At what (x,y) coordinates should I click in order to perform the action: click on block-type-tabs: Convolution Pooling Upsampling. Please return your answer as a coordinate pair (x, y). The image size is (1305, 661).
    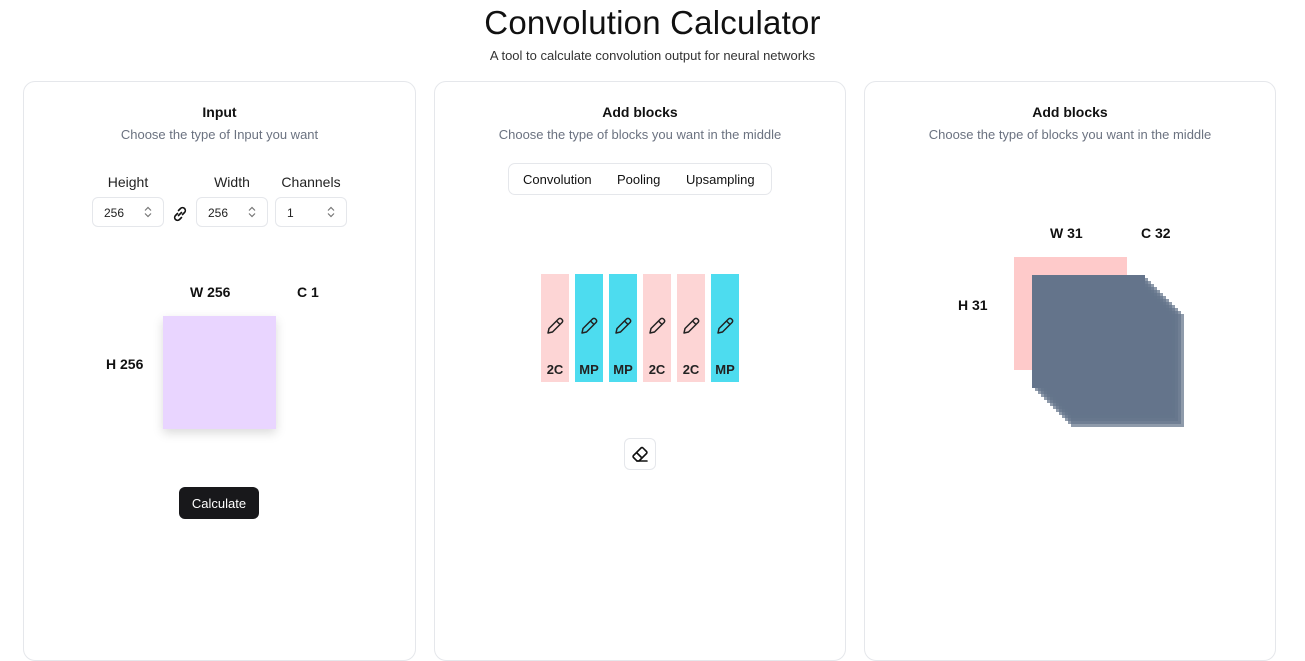
    Looking at the image, I should click on (640, 179).